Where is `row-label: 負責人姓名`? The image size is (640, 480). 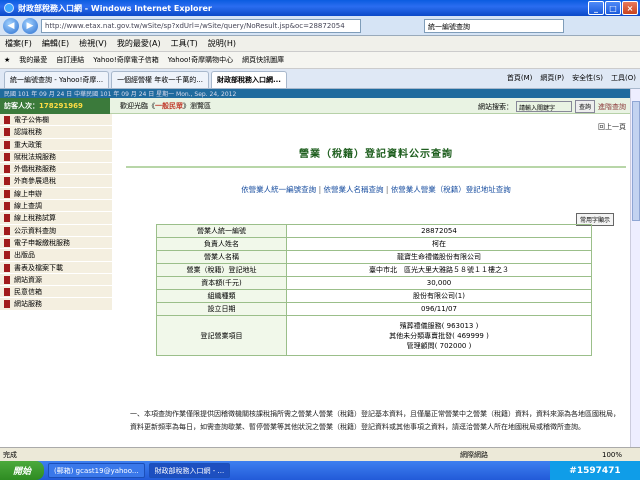
row-label: 負責人姓名 is located at coordinates (221, 244).